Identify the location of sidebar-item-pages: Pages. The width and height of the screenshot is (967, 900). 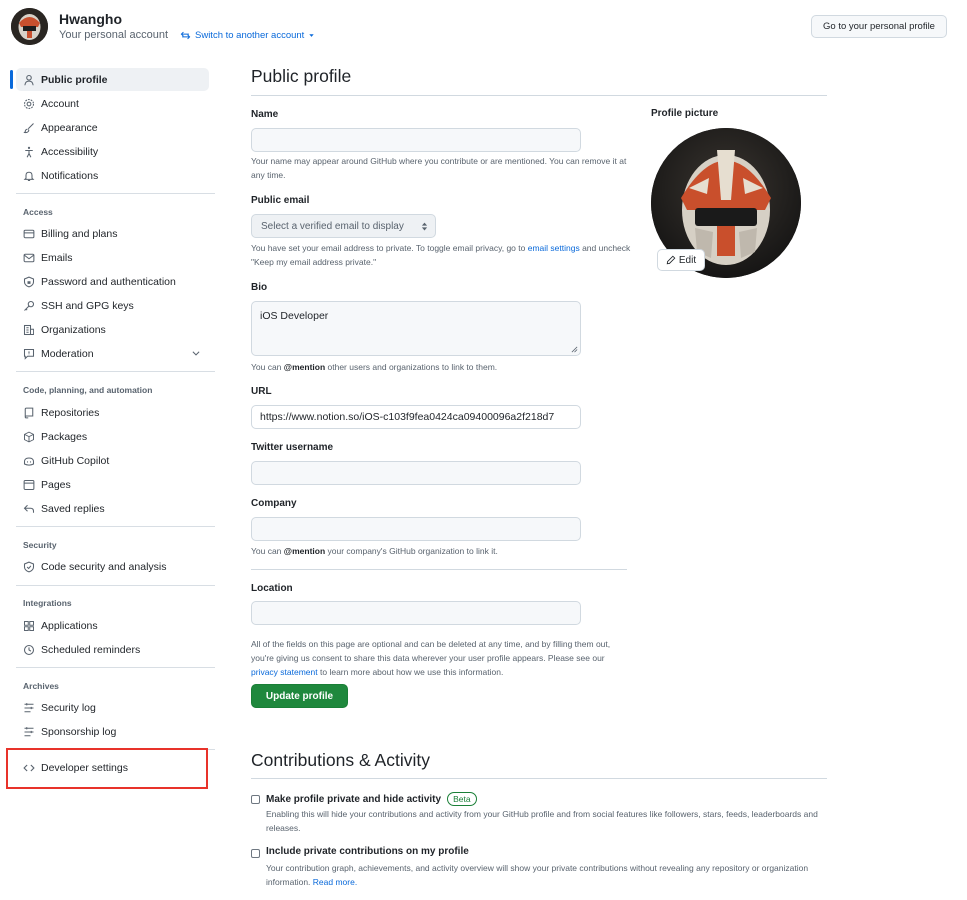
(112, 484).